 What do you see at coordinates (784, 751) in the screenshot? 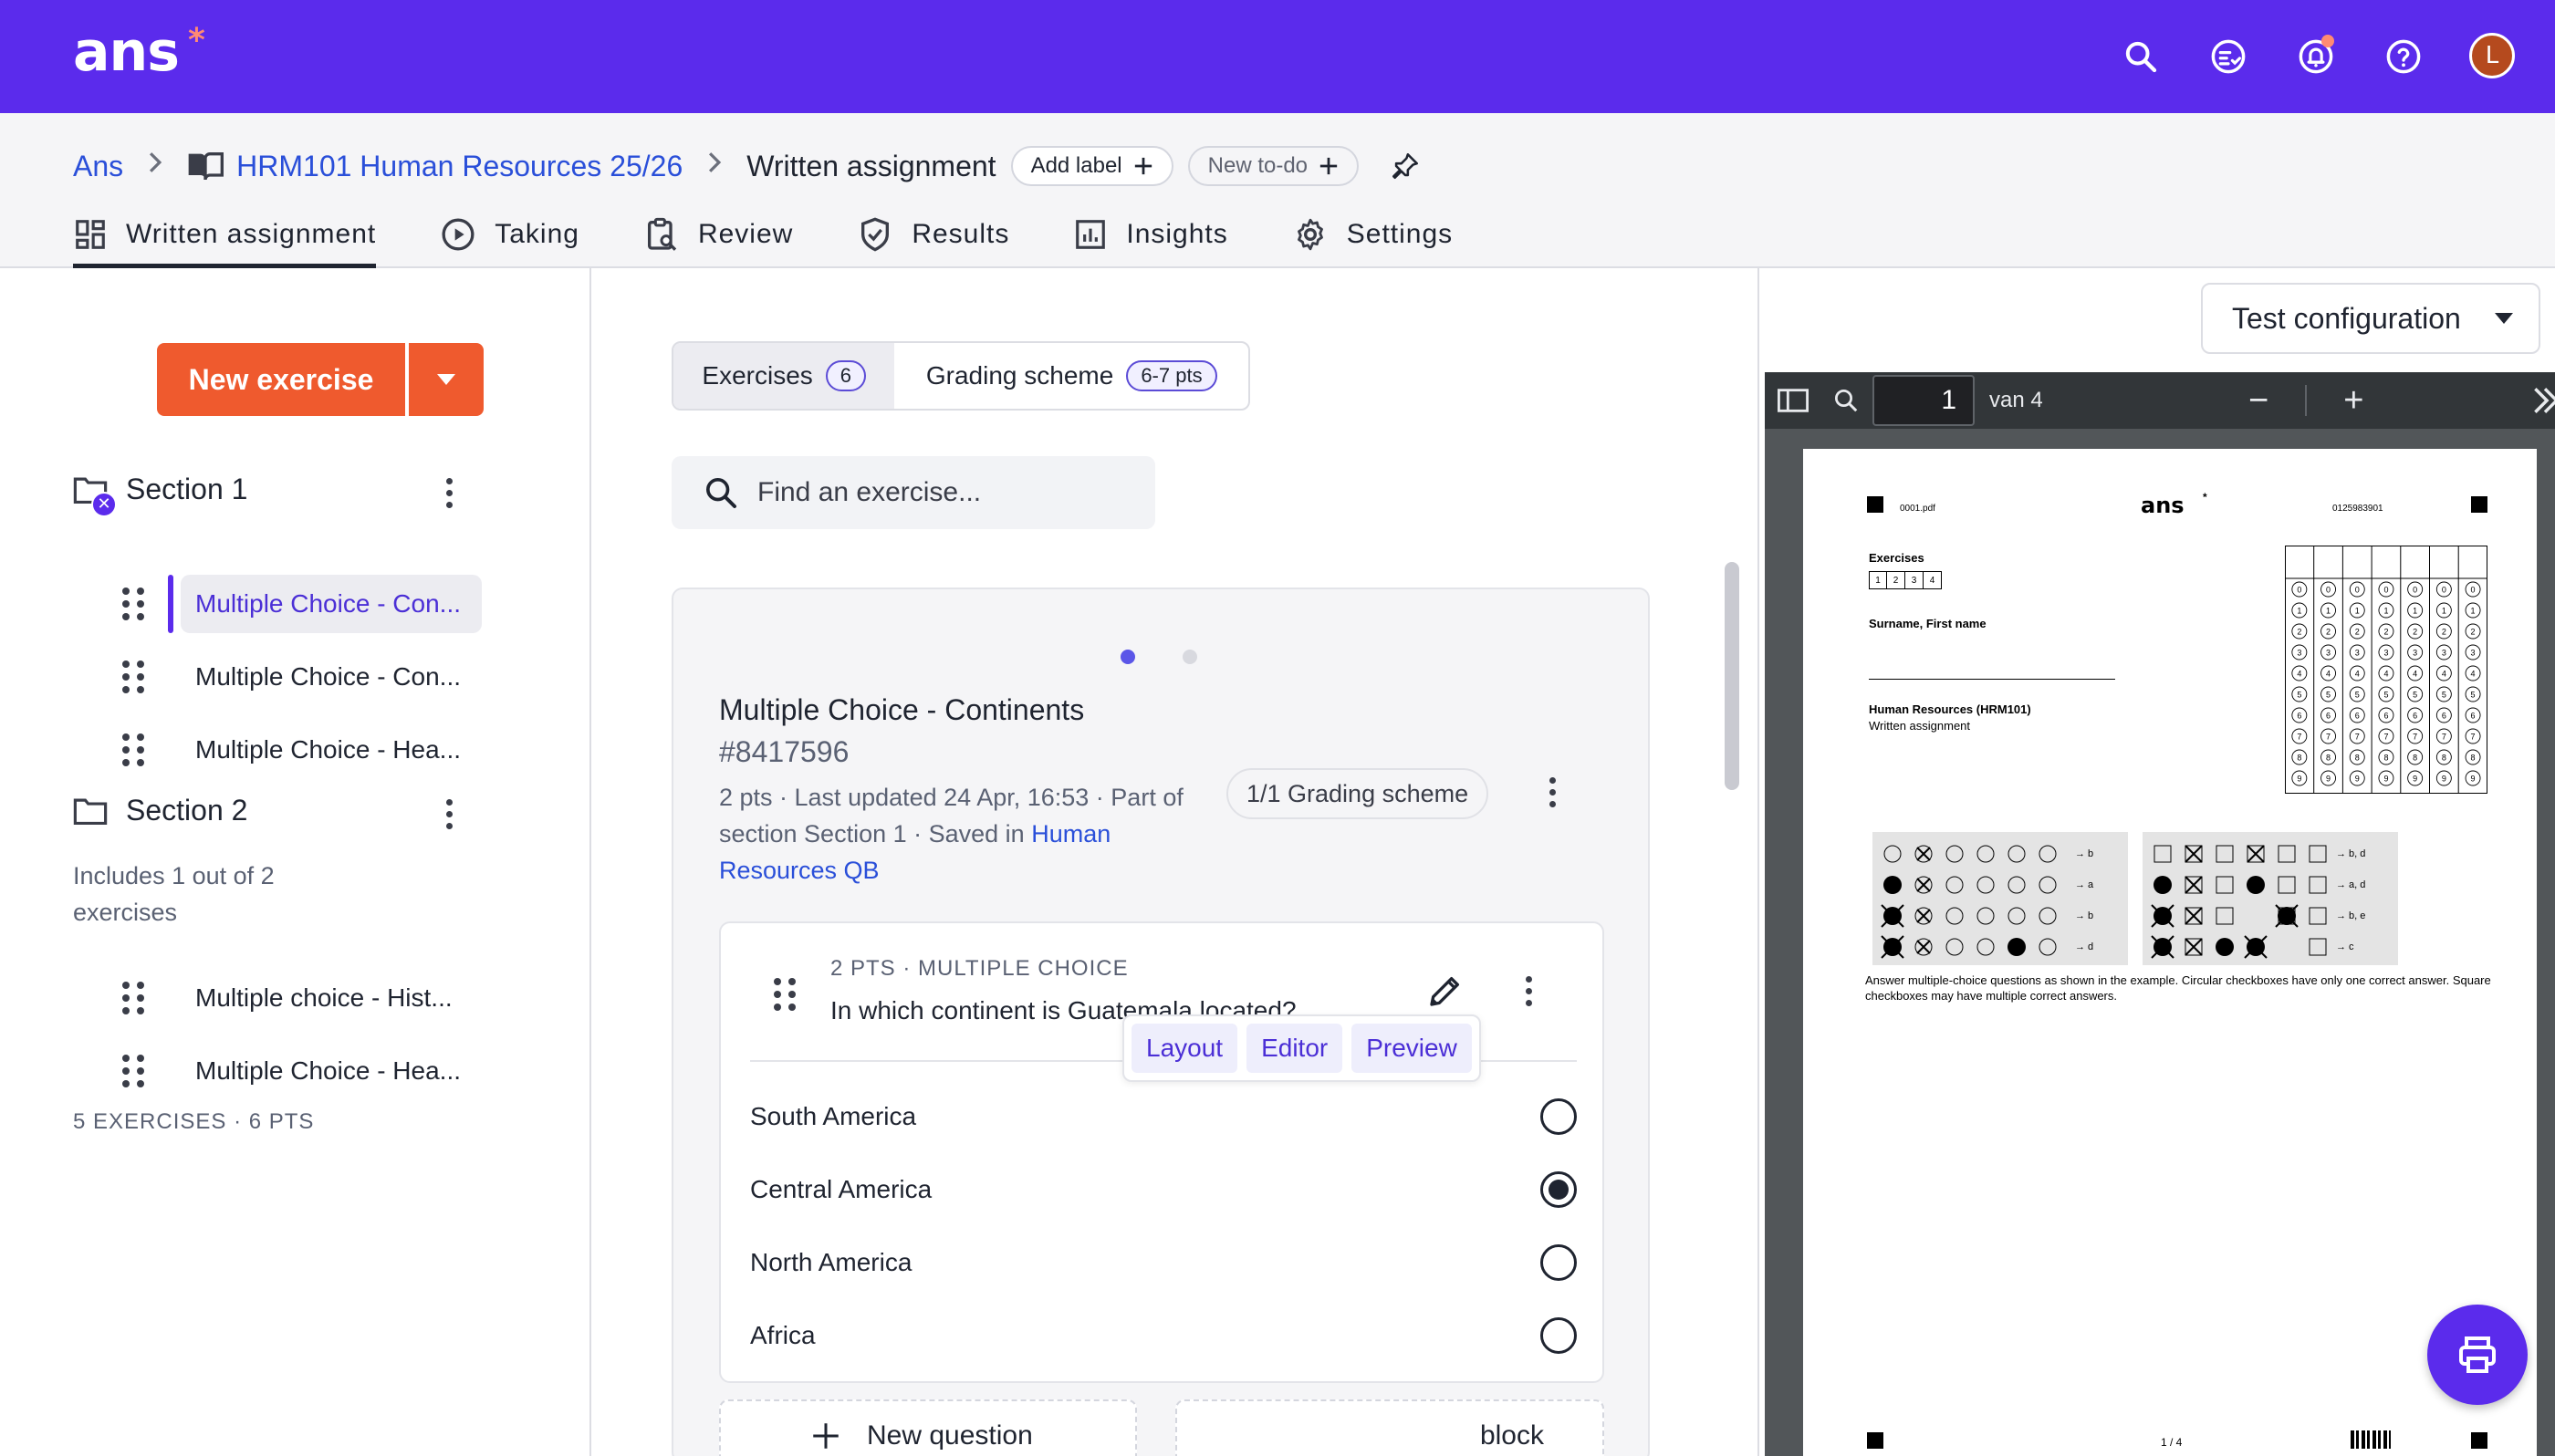
I see `exercise-id: #8417596` at bounding box center [784, 751].